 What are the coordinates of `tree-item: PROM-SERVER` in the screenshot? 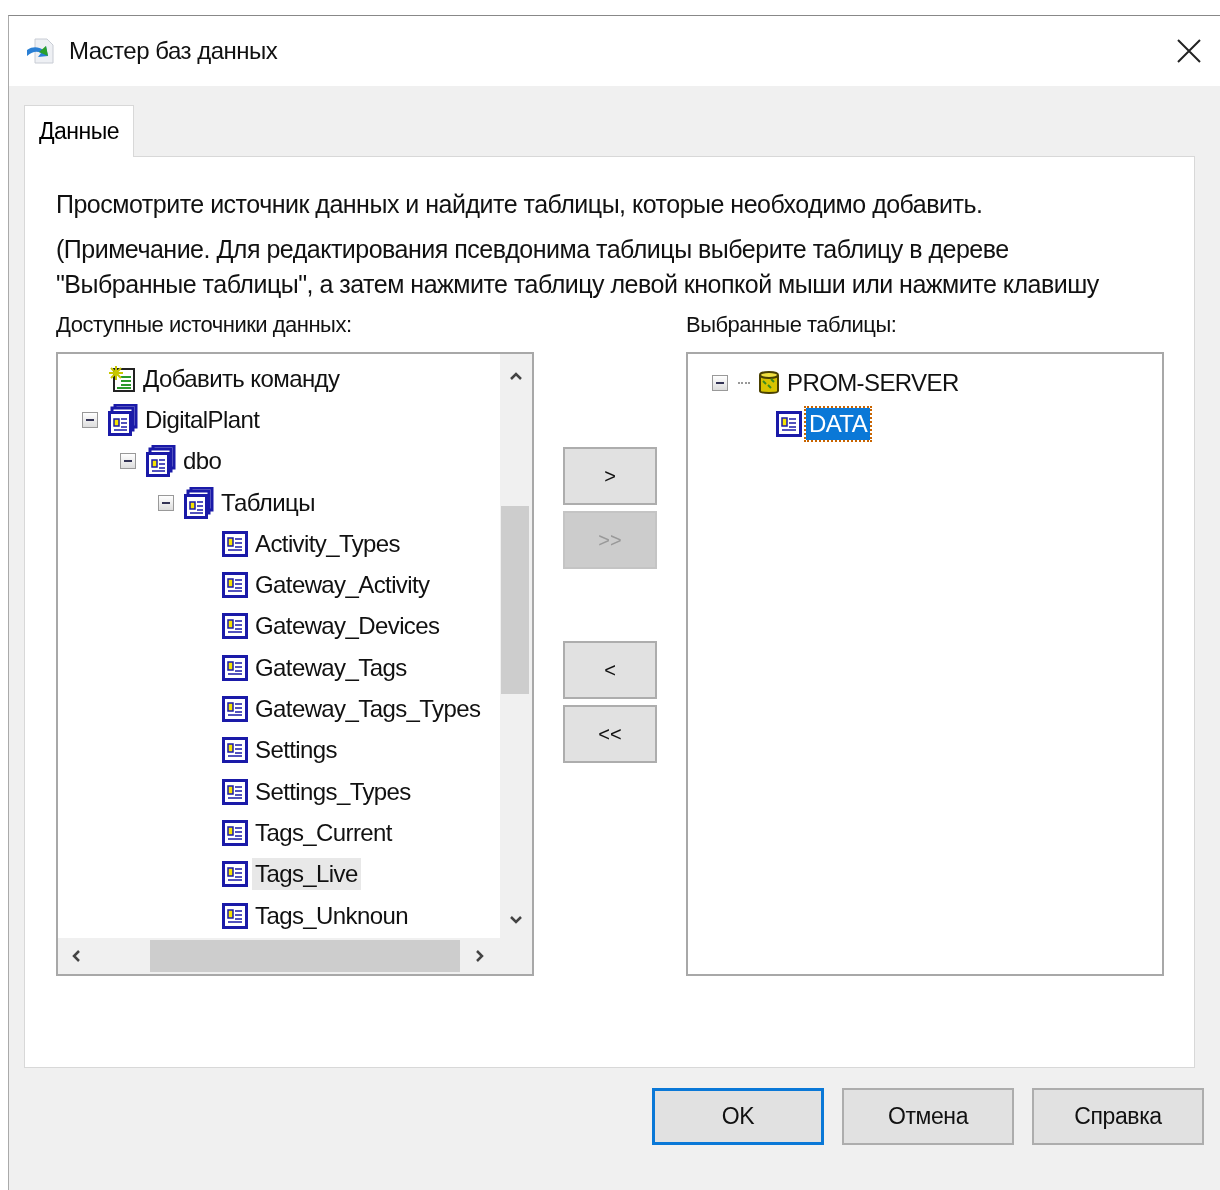 It's located at (873, 382).